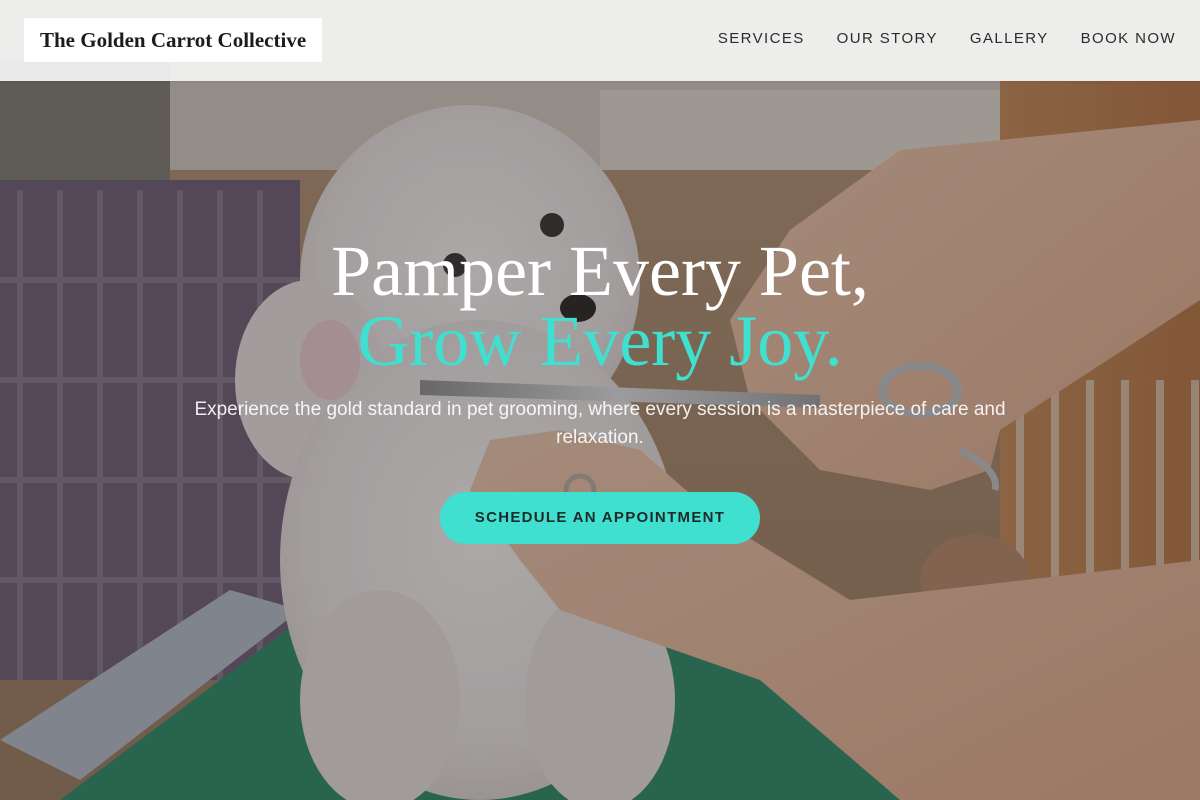 This screenshot has height=800, width=1200. What do you see at coordinates (947, 39) in the screenshot?
I see `main-nav: SERVICES OUR STORY GALLERY BOOK NOW` at bounding box center [947, 39].